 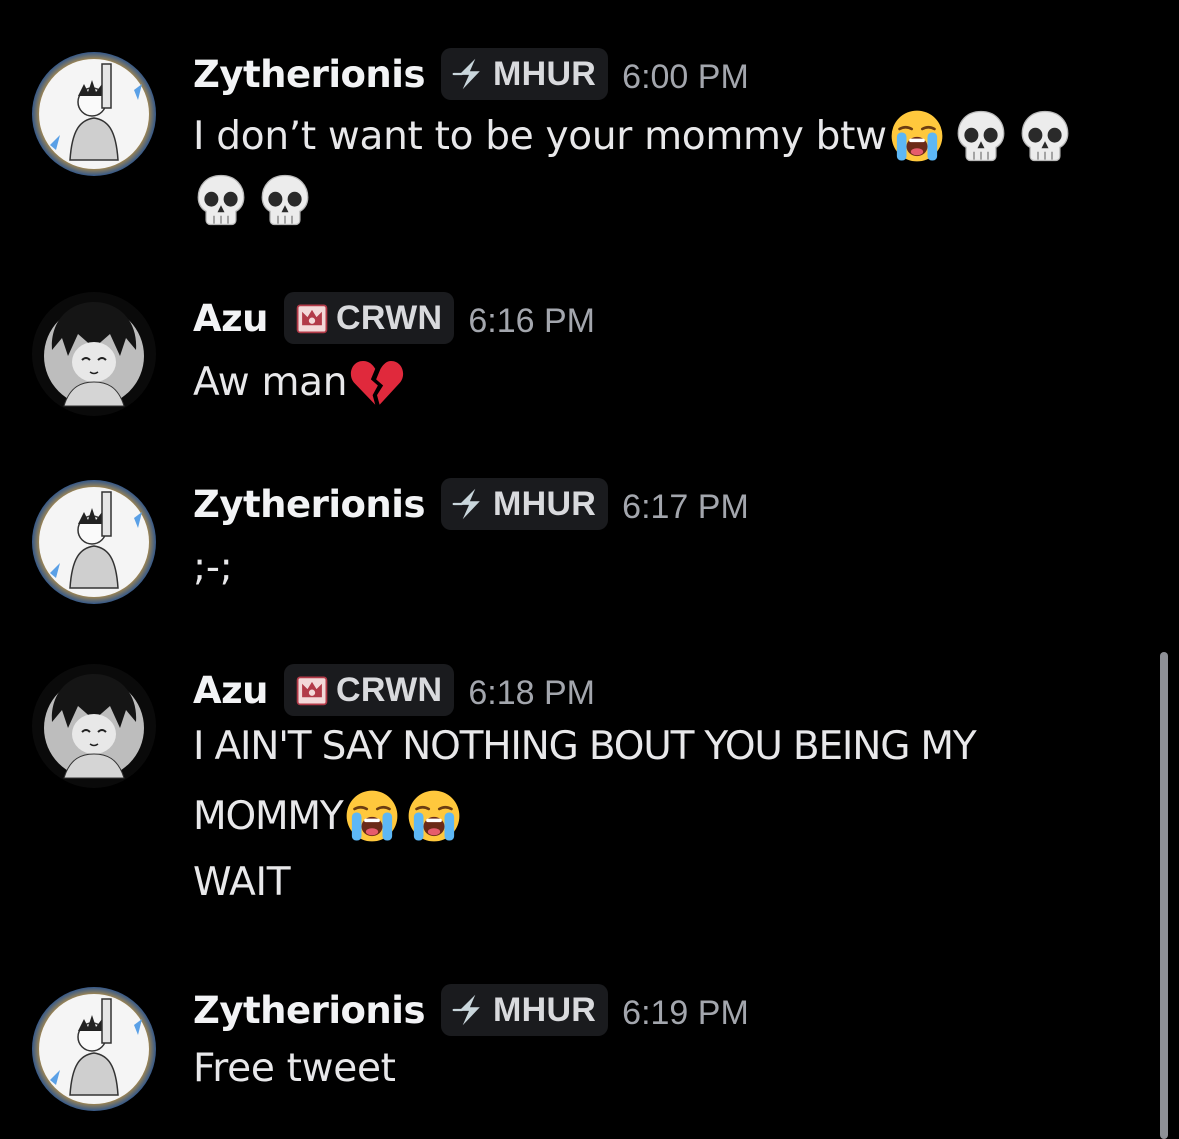 What do you see at coordinates (253, 200) in the screenshot?
I see `message-line` at bounding box center [253, 200].